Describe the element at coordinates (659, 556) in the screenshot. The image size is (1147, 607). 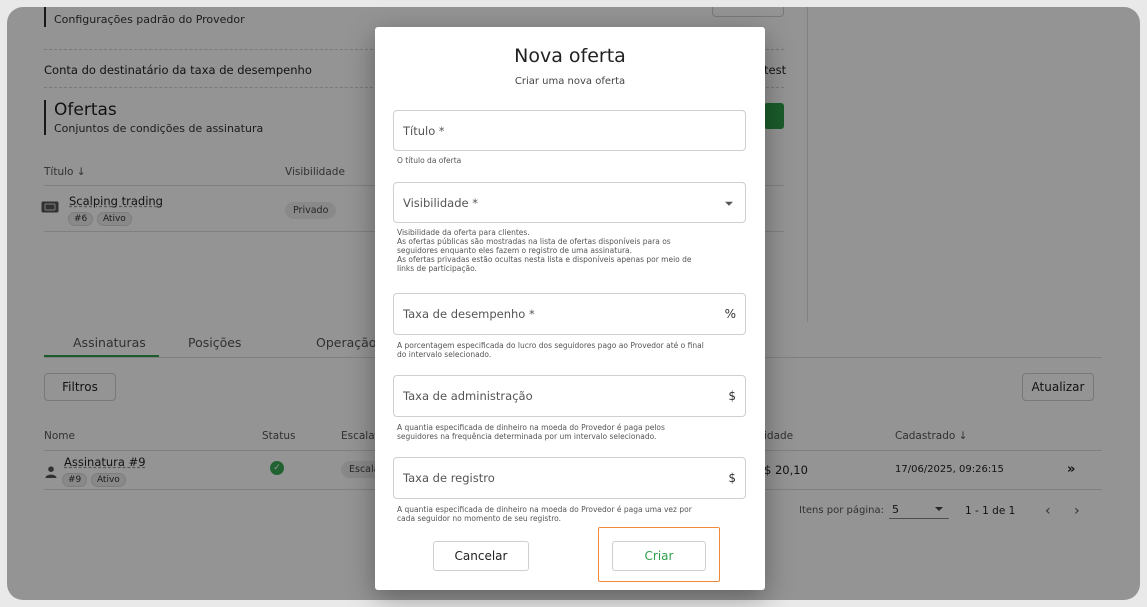
I see `create-button: Criar` at that location.